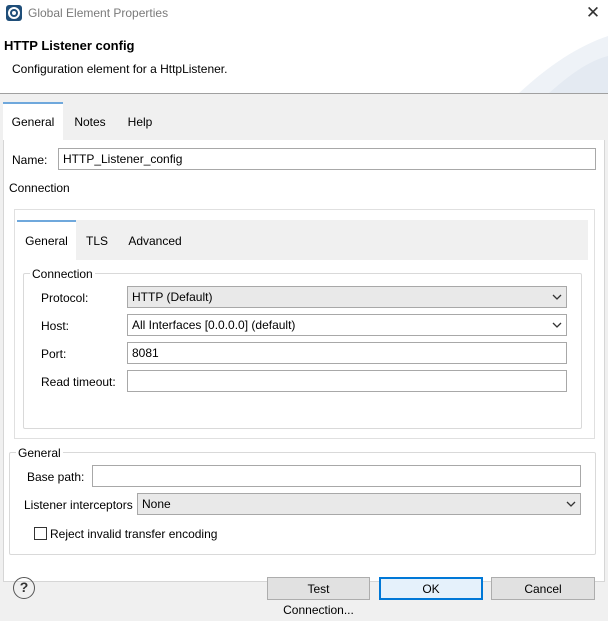 The image size is (608, 621). I want to click on host-value: All Interfaces [0.0.0.0] (default), so click(214, 325).